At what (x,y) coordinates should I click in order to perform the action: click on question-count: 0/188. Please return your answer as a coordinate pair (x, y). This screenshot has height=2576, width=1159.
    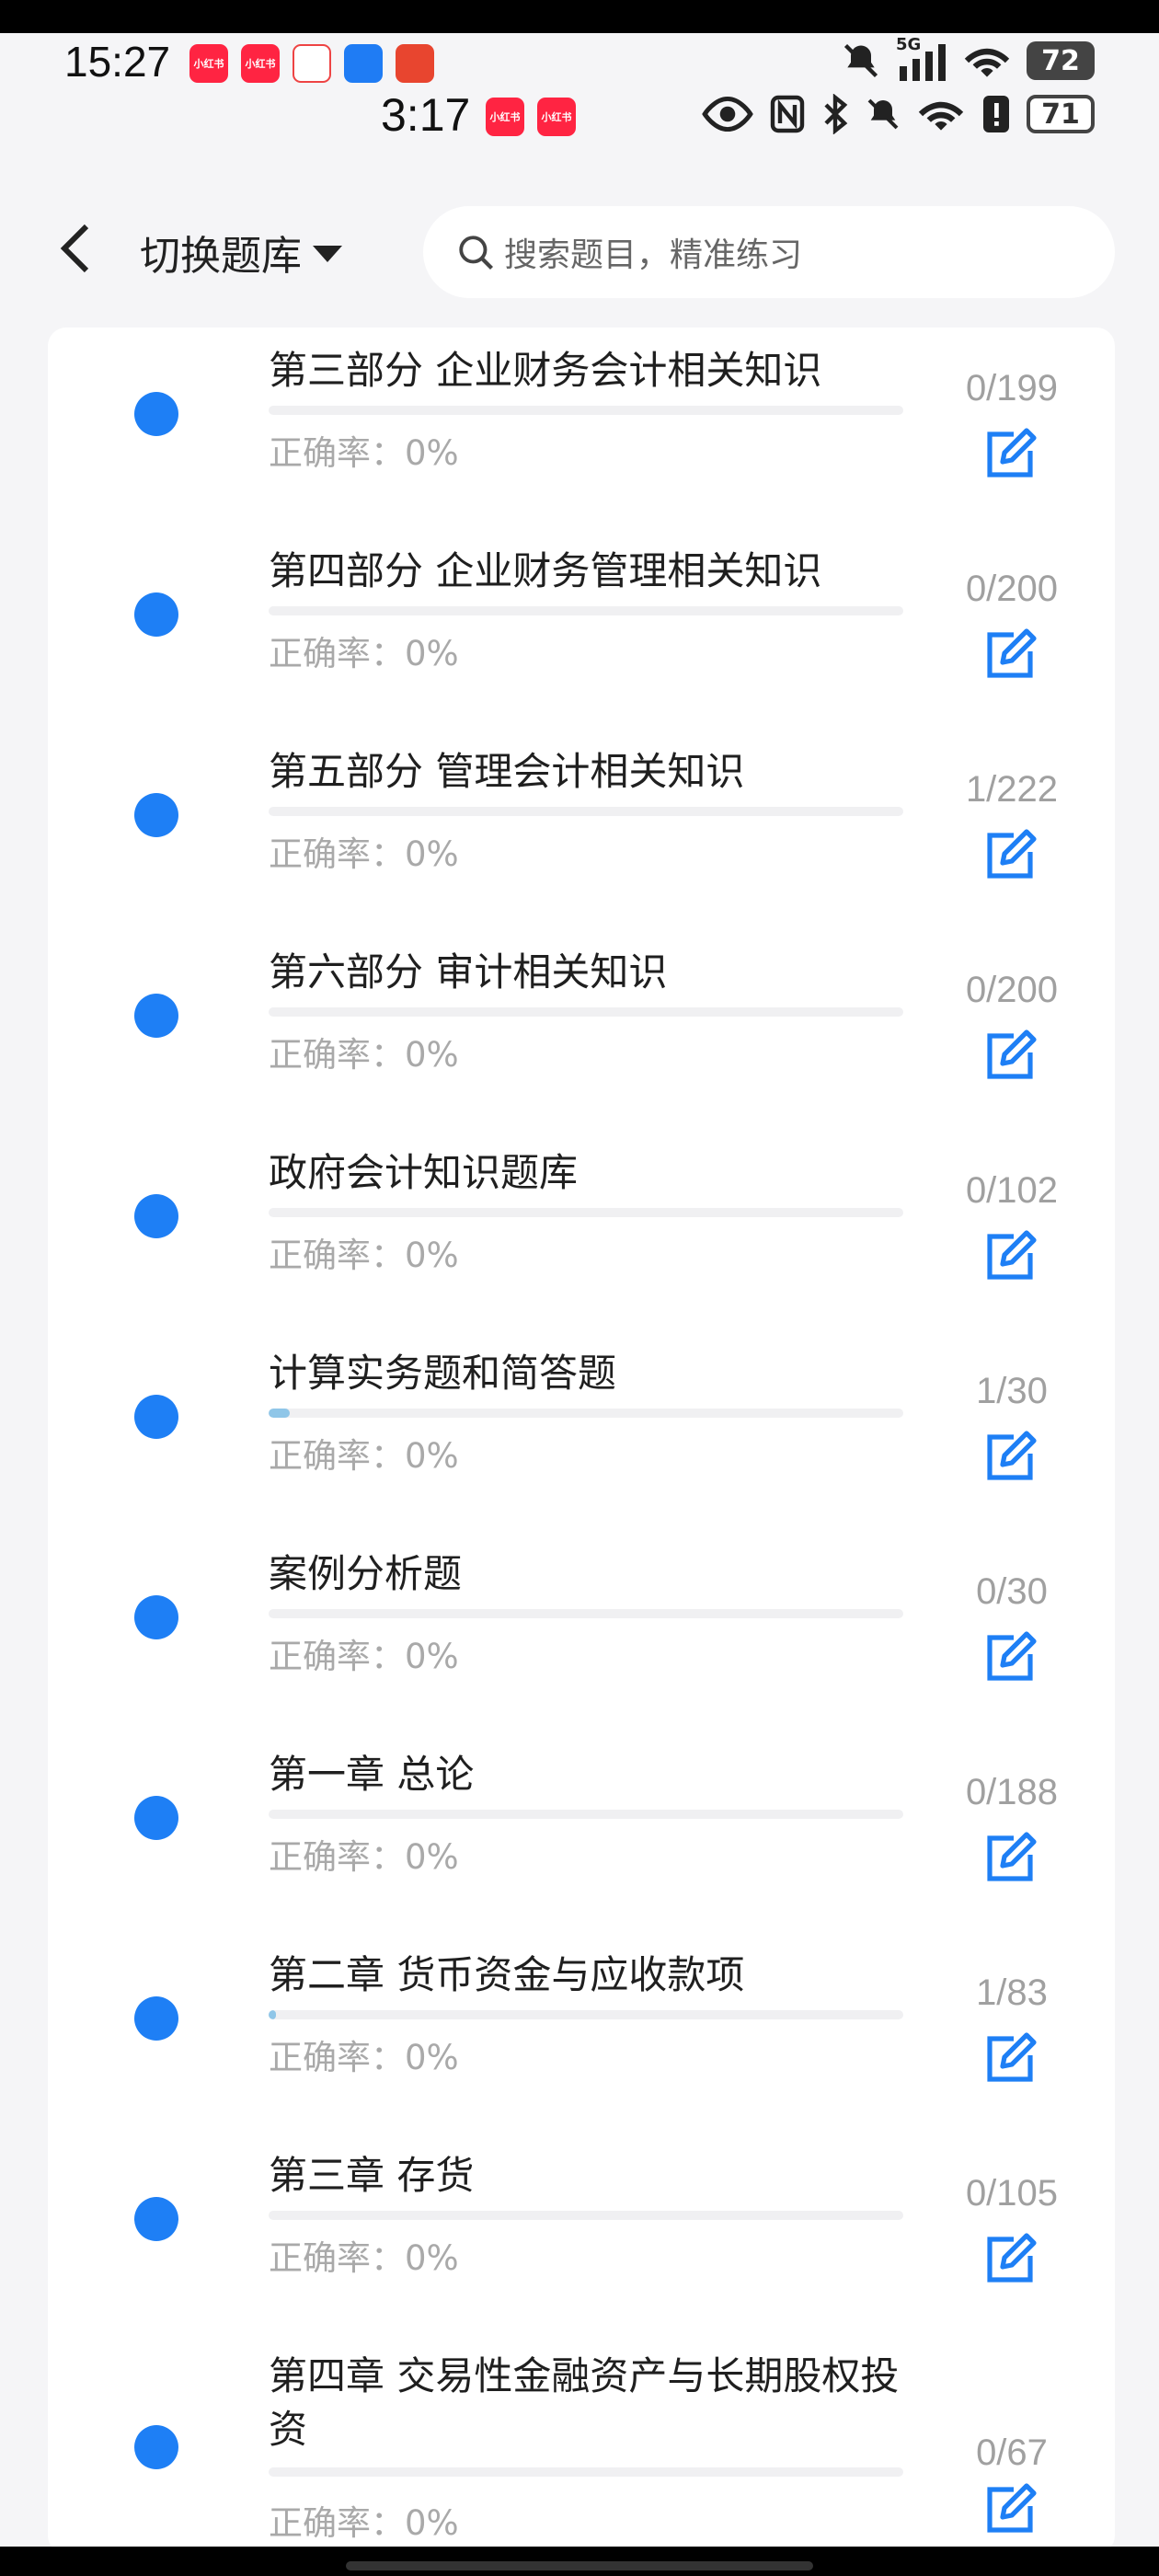
    Looking at the image, I should click on (1012, 1792).